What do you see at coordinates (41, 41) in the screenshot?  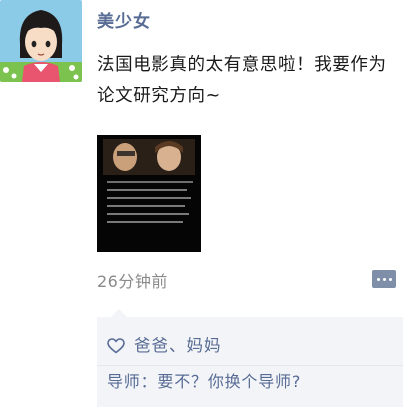 I see `avatar` at bounding box center [41, 41].